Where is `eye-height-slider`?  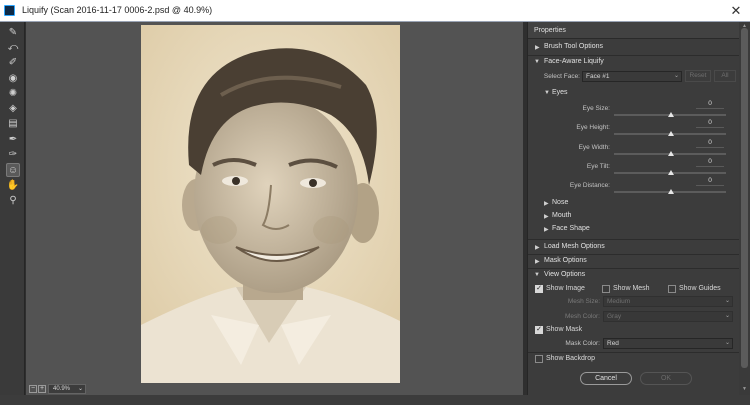
eye-height-slider is located at coordinates (670, 133).